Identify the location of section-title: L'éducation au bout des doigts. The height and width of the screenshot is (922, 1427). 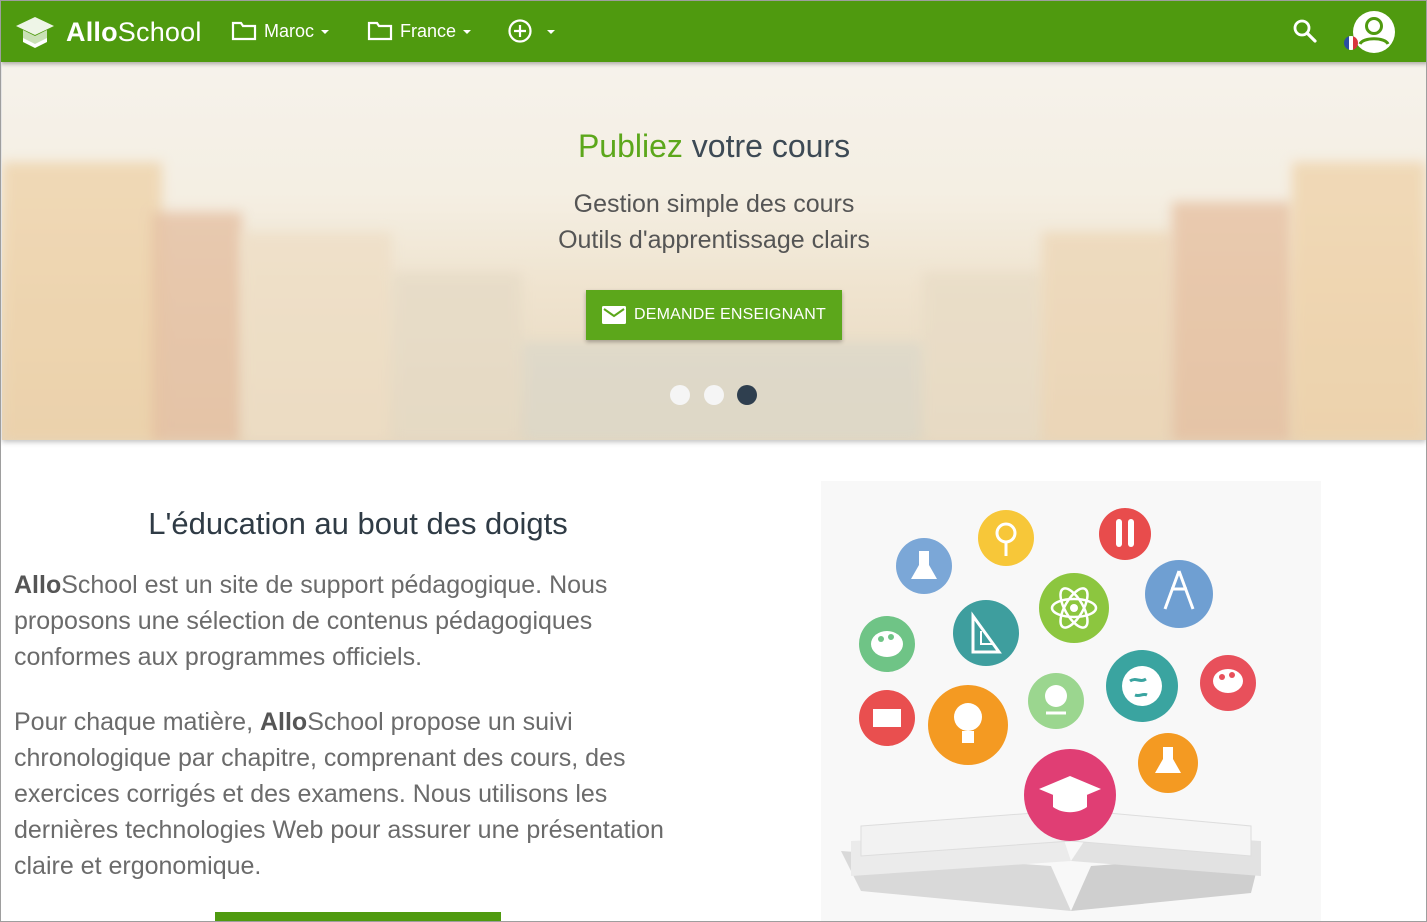
(358, 523).